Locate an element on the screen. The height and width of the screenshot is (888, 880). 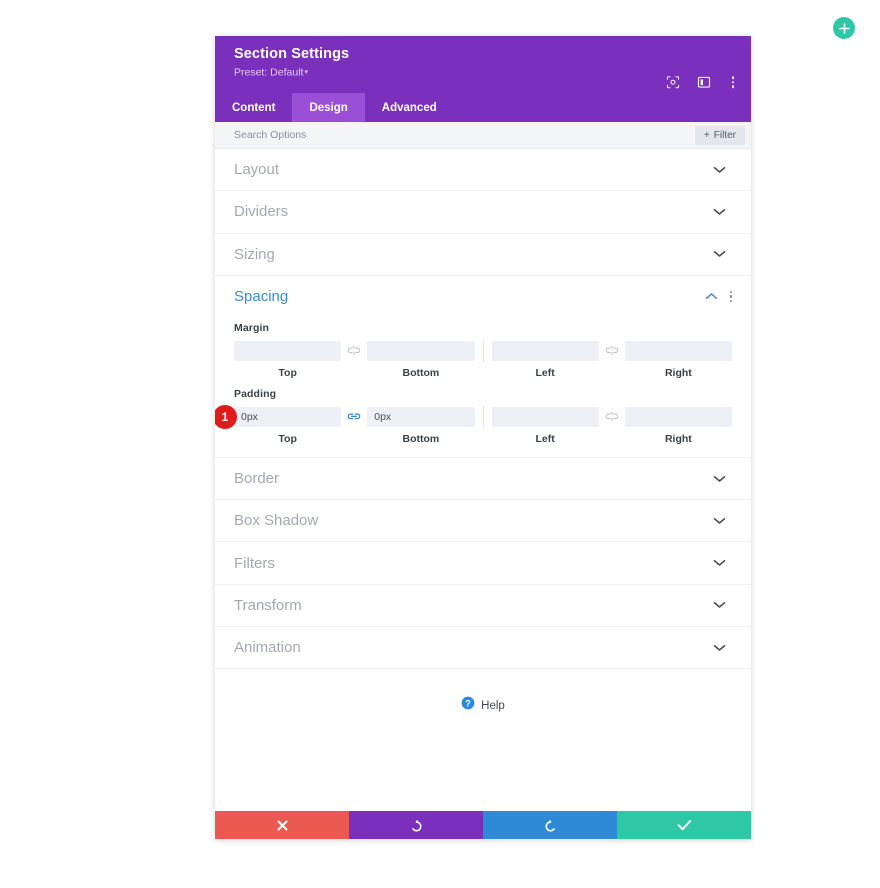
redo-button is located at coordinates (550, 825).